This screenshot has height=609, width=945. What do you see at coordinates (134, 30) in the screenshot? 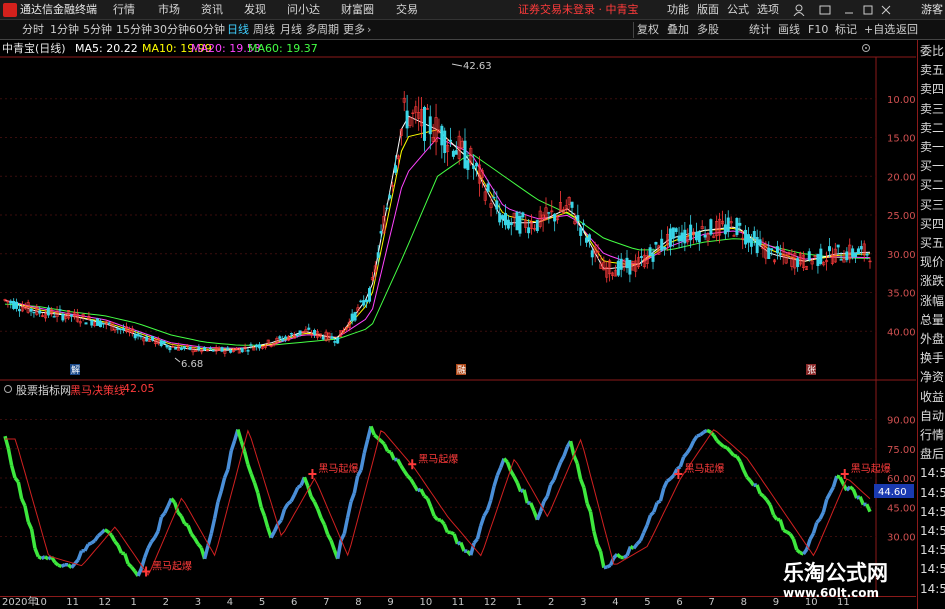
I see `period-15min: 15分钟` at bounding box center [134, 30].